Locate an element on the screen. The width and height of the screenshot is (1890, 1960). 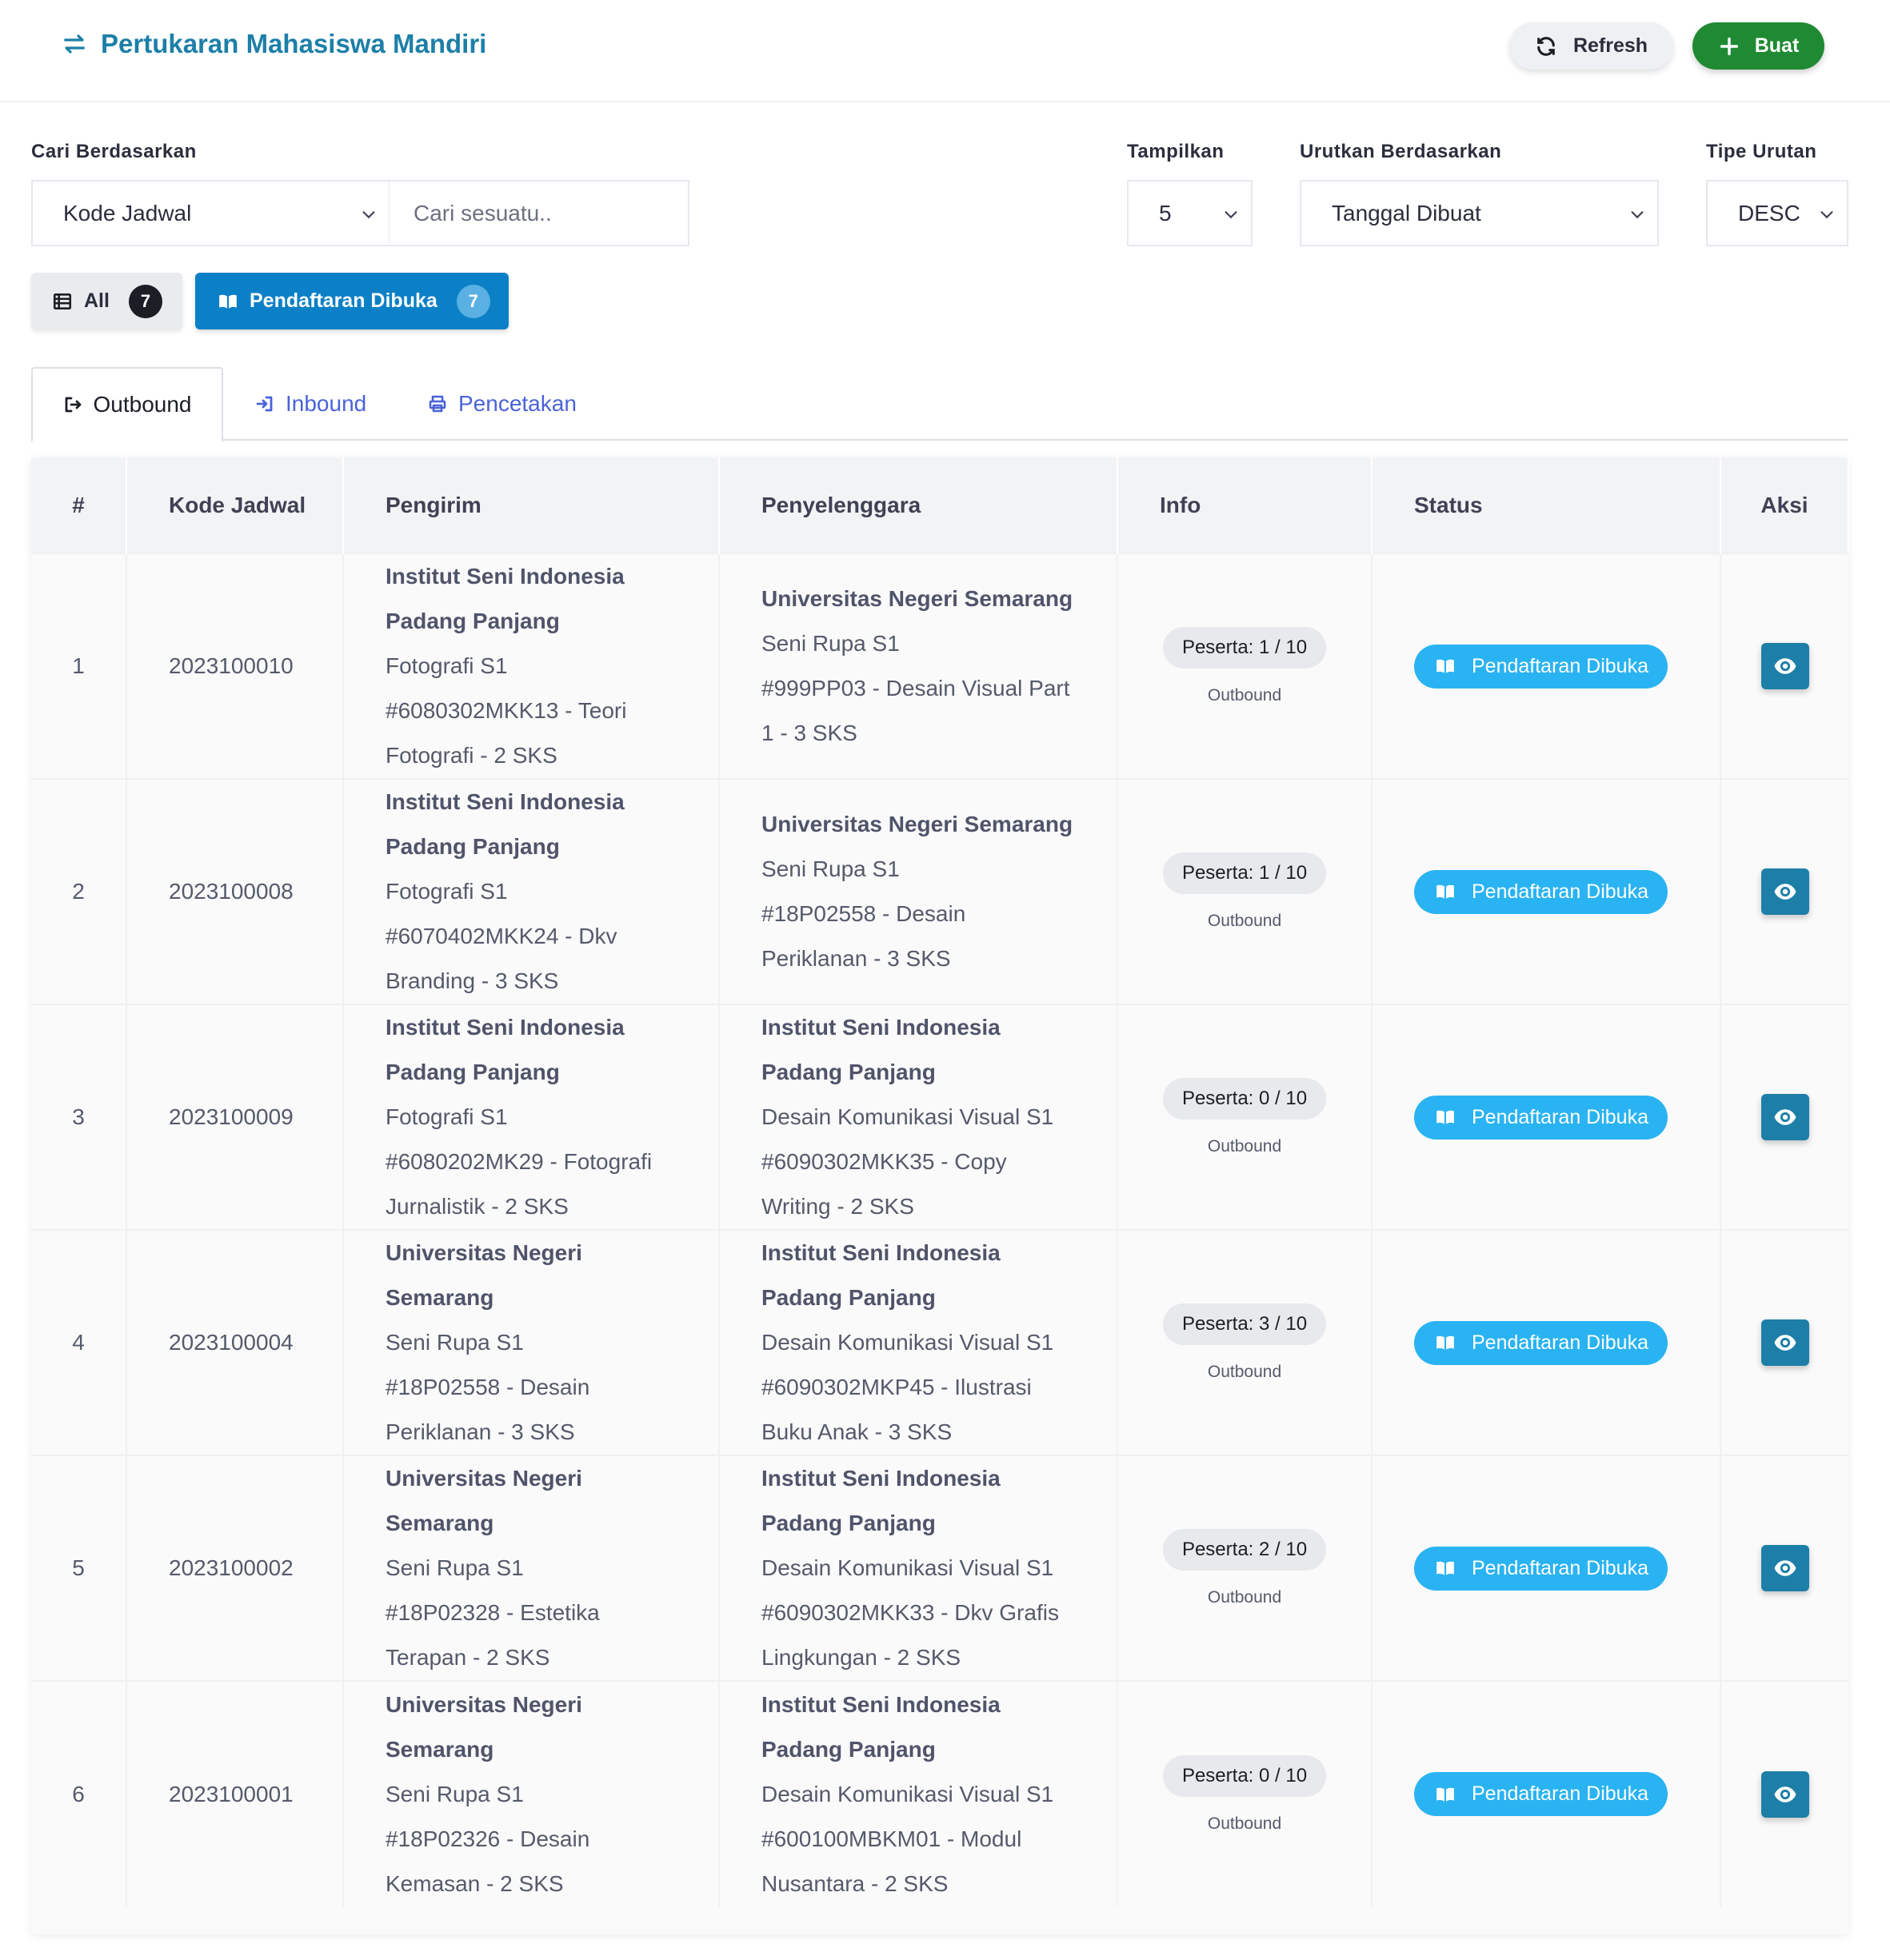
sender-course-line-1: #6080202MK29 - Fotografi is located at coordinates (519, 1162).